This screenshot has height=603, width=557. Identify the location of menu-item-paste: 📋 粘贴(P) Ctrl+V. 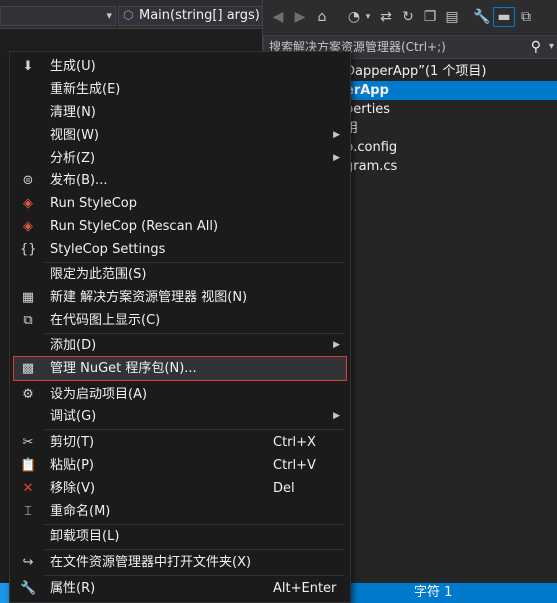
(180, 465).